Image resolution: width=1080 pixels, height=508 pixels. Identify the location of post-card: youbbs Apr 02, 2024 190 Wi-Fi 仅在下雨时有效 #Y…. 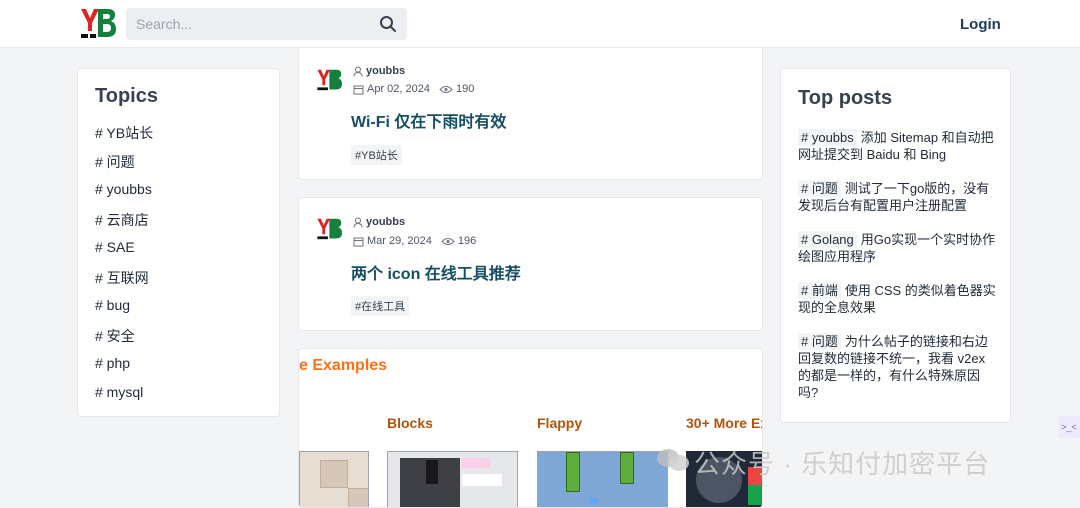
(530, 114).